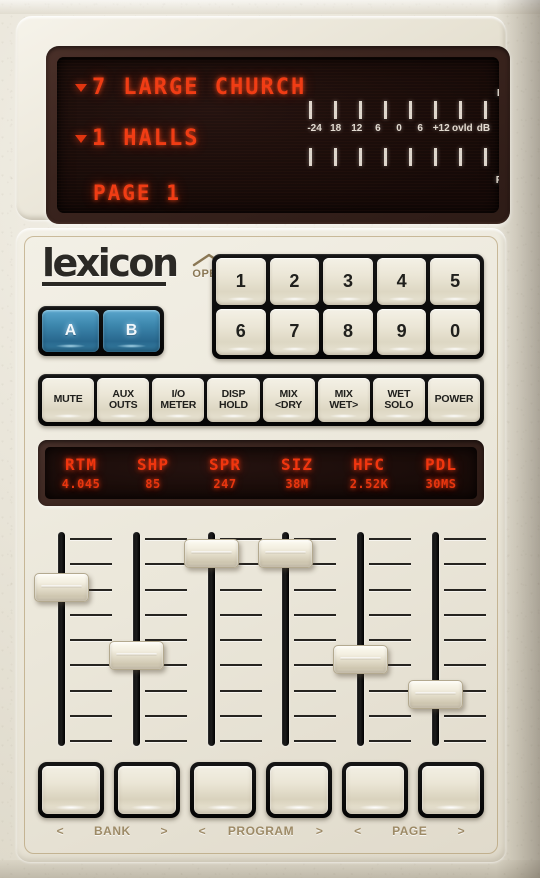 The width and height of the screenshot is (540, 878). I want to click on function-button-mute: MUTE, so click(68, 400).